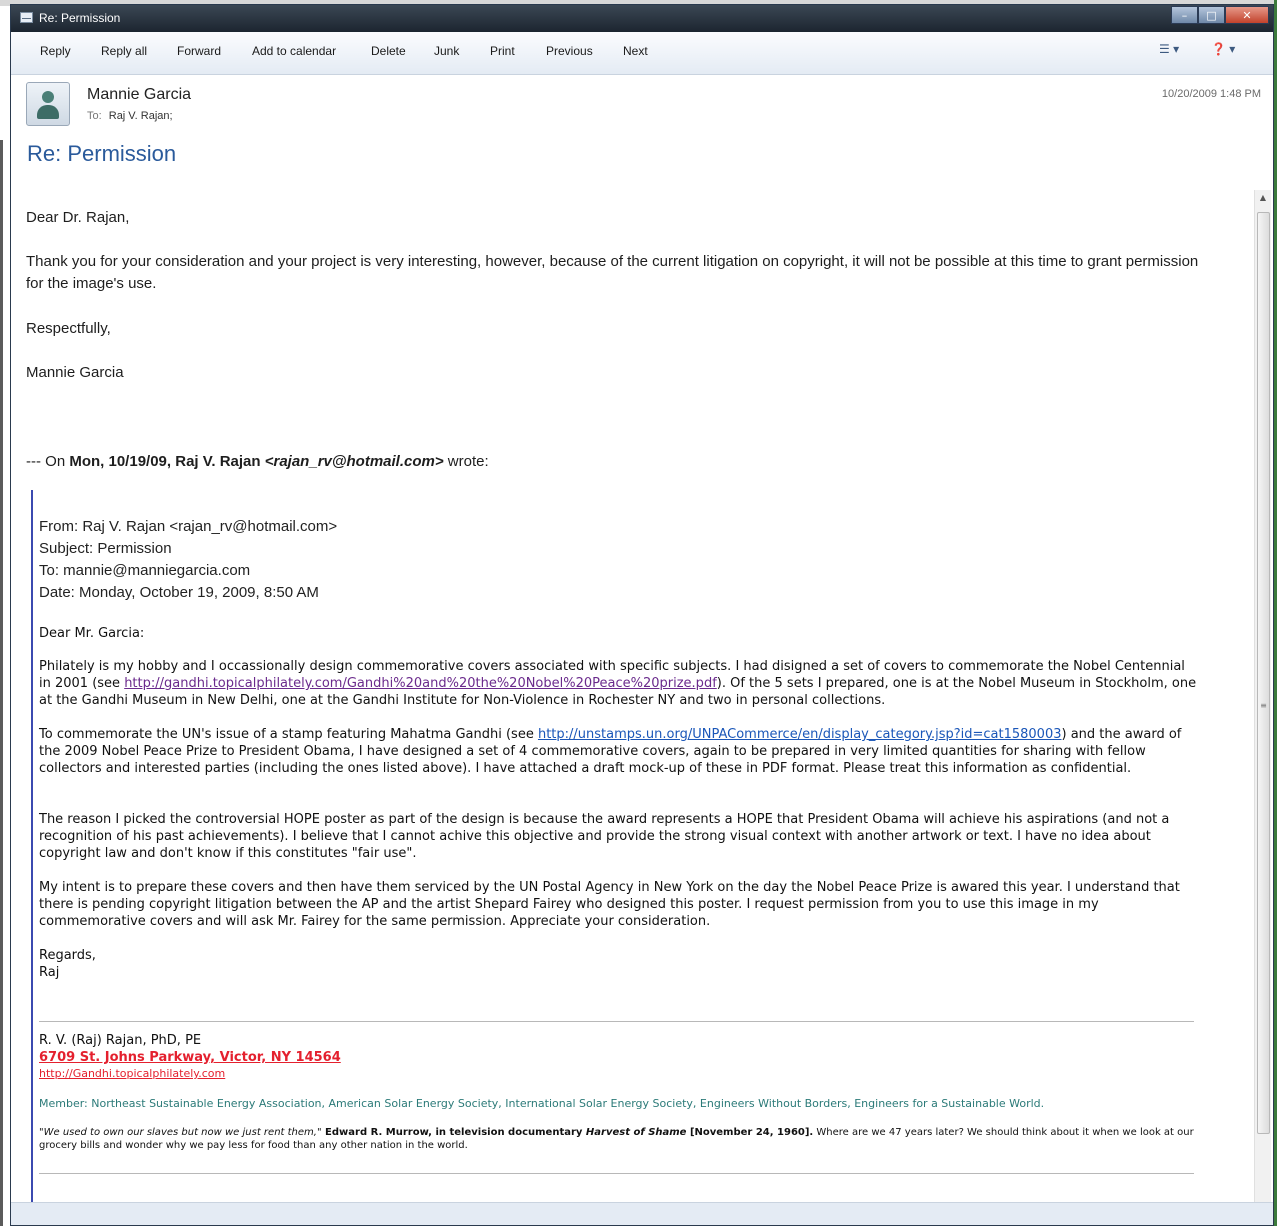  I want to click on timestamp: 10/20/2009 1:48 PM, so click(1211, 94).